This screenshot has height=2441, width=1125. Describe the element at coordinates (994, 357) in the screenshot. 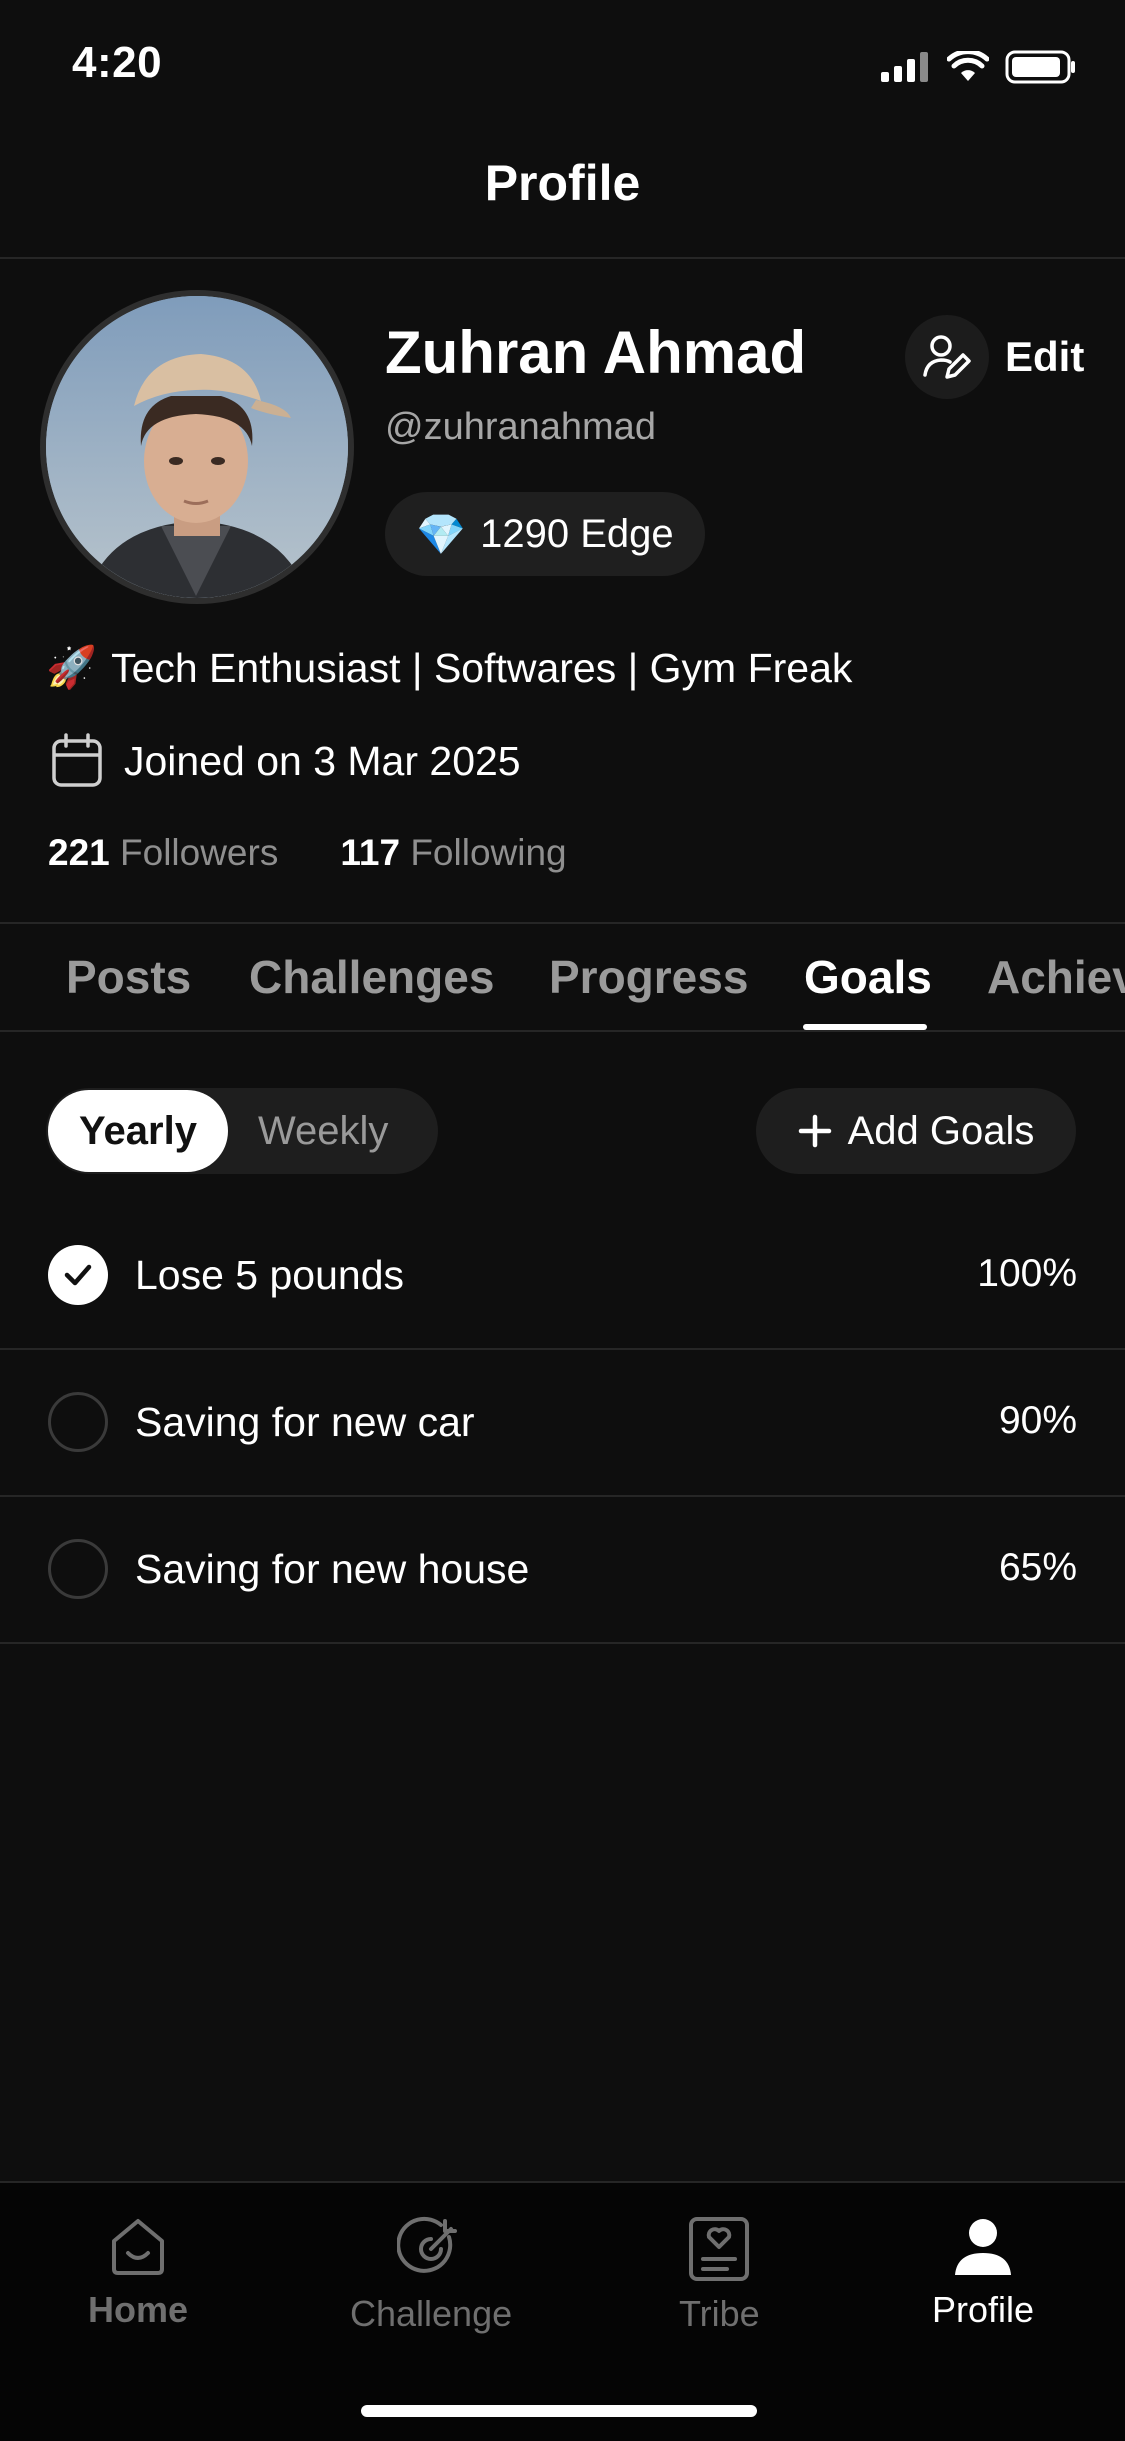

I see `edit-profile-button: Edit` at that location.